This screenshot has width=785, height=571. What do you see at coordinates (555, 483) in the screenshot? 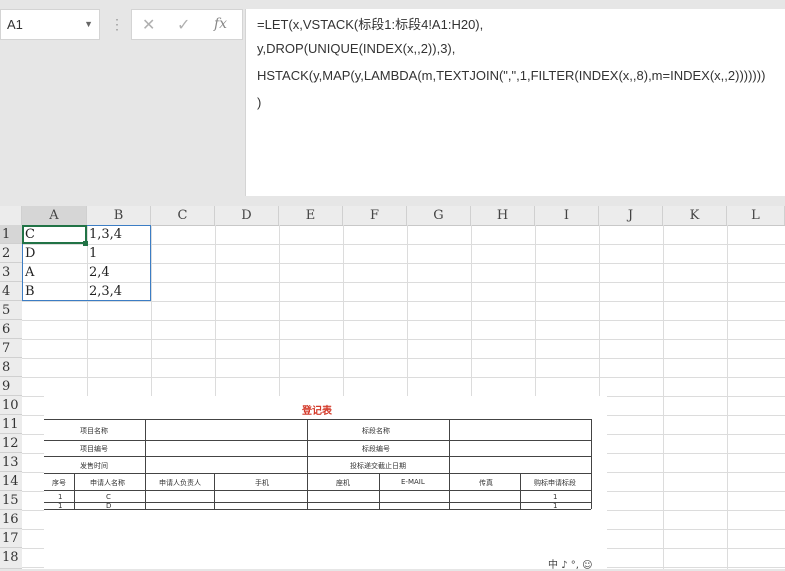
I see `form-header: 购标申请标段` at bounding box center [555, 483].